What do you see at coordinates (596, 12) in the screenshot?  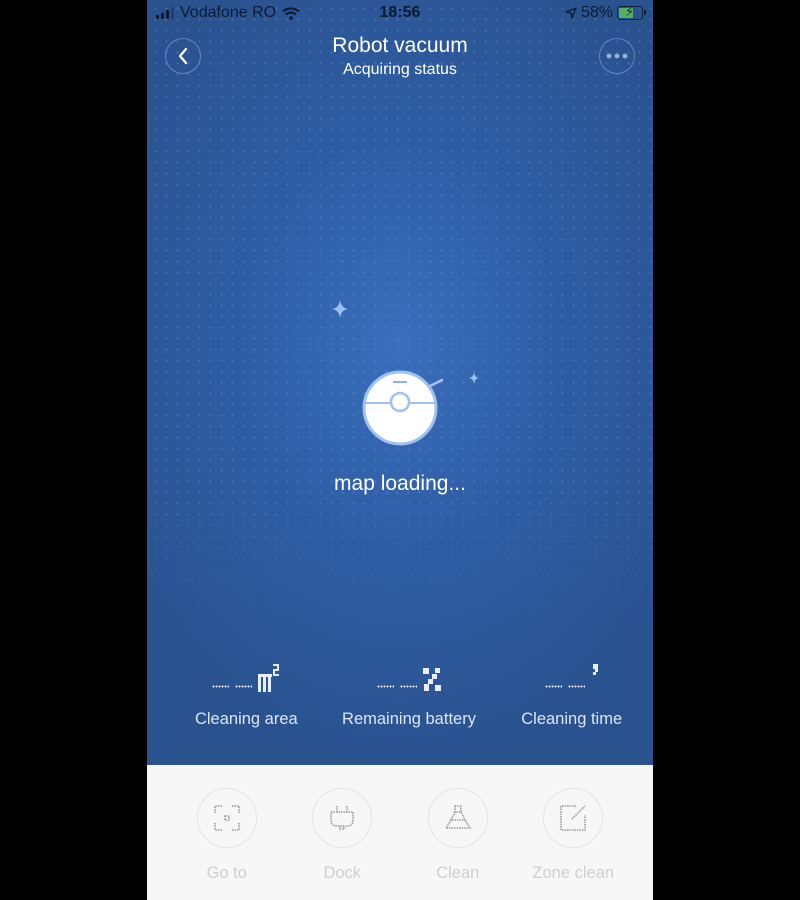 I see `battery-percent: 58%` at bounding box center [596, 12].